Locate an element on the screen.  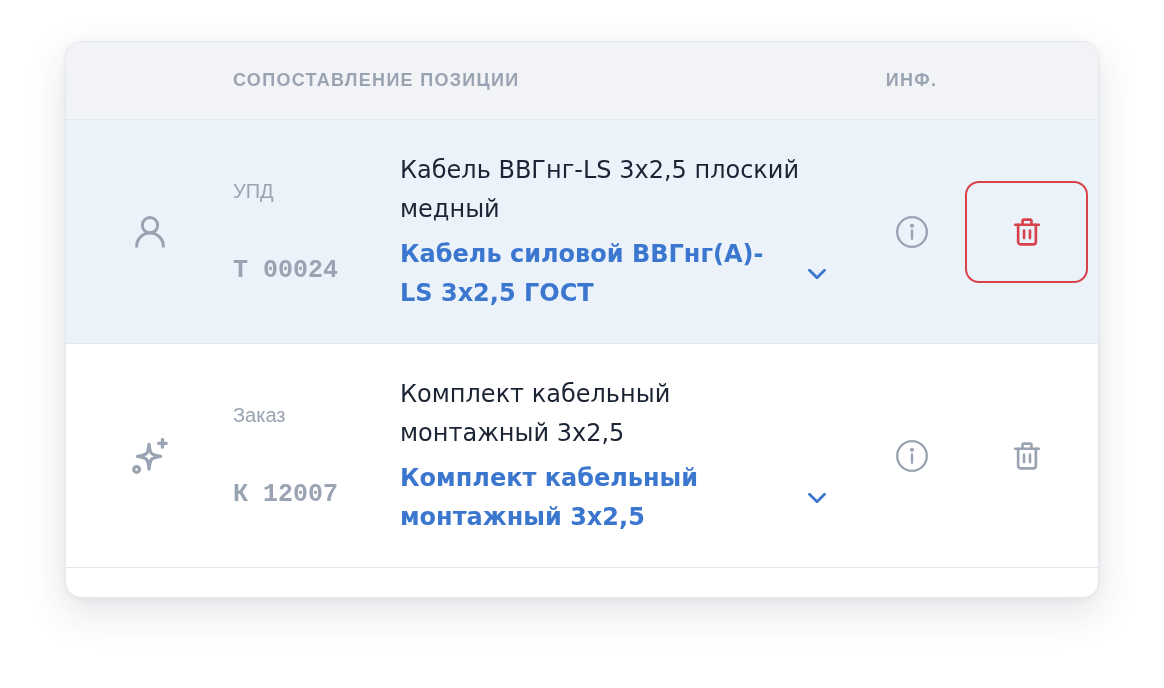
delete-button is located at coordinates (1026, 231).